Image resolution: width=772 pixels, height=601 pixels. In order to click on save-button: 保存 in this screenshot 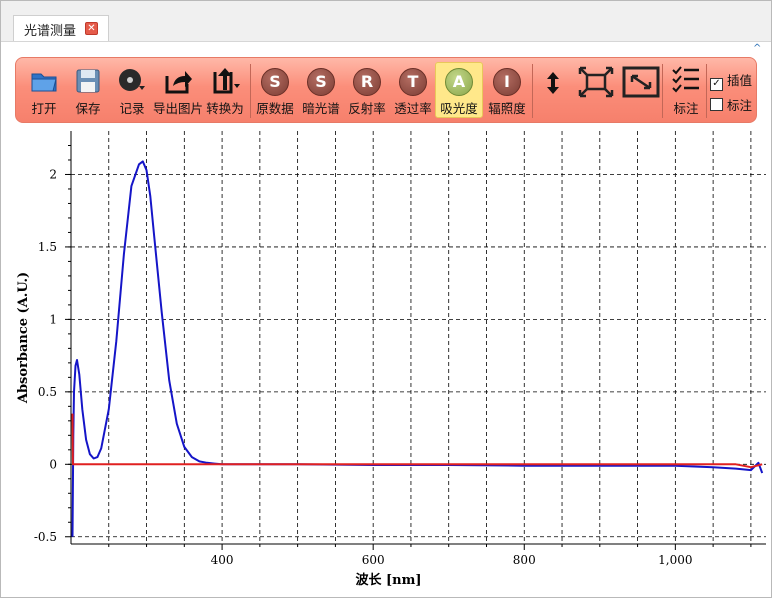, I will do `click(88, 90)`.